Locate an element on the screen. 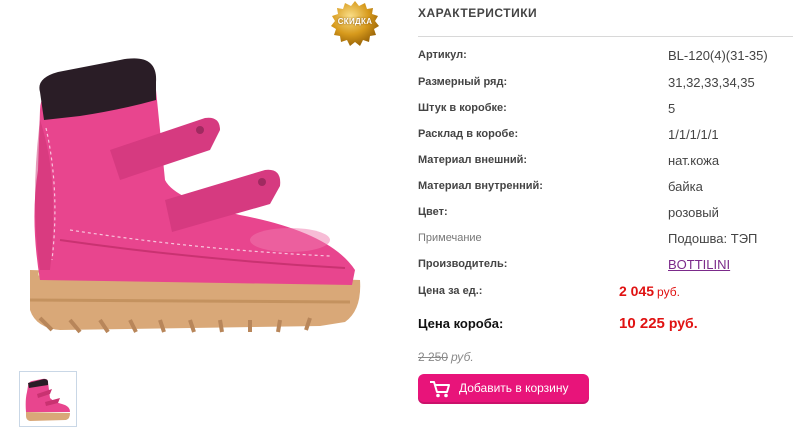 The width and height of the screenshot is (795, 446). cart-icon is located at coordinates (440, 389).